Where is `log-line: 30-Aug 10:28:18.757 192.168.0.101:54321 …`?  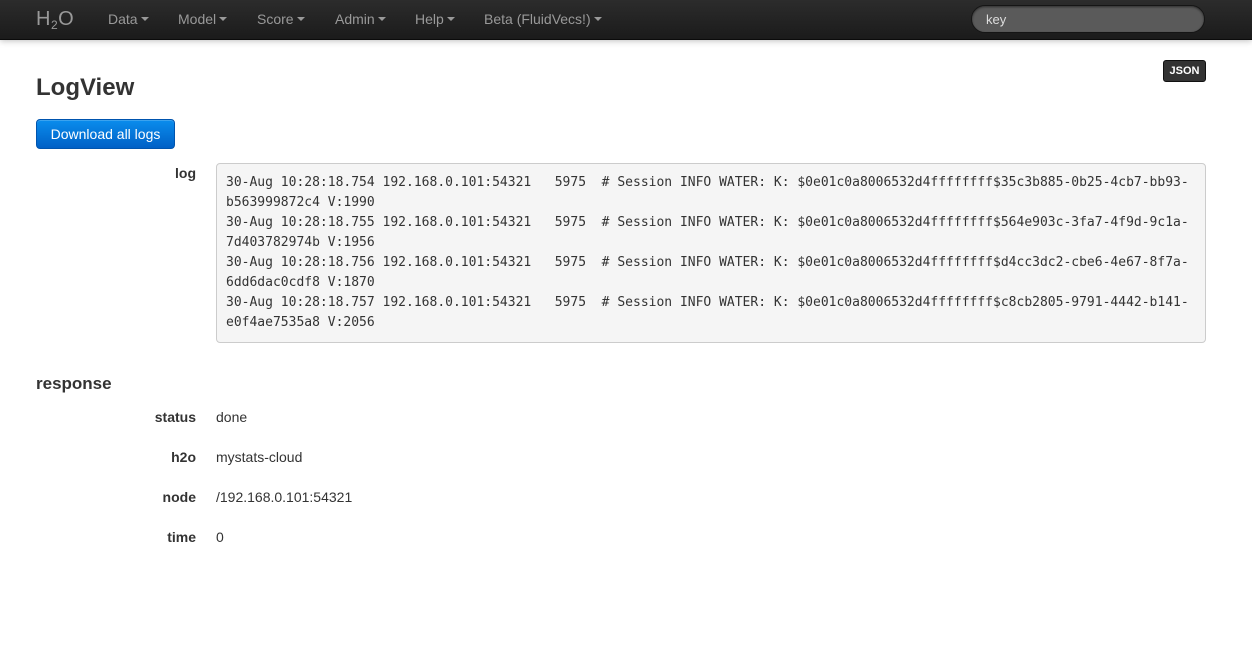 log-line: 30-Aug 10:28:18.757 192.168.0.101:54321 … is located at coordinates (707, 312).